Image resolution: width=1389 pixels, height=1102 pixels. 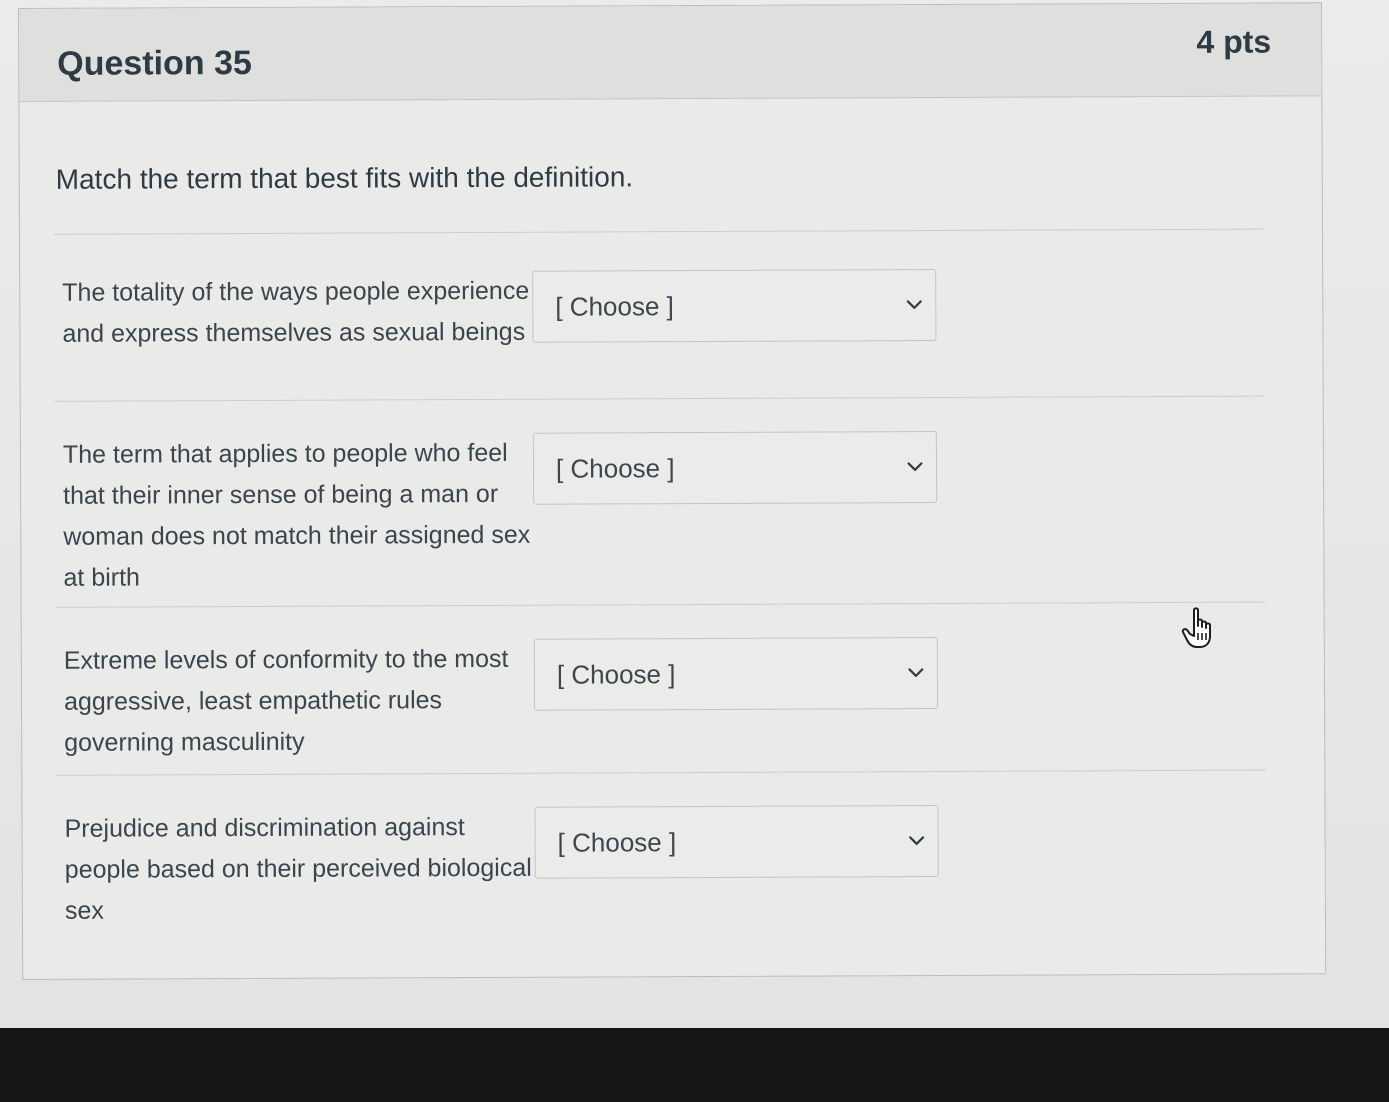 I want to click on question-title: Question 35, so click(x=154, y=63).